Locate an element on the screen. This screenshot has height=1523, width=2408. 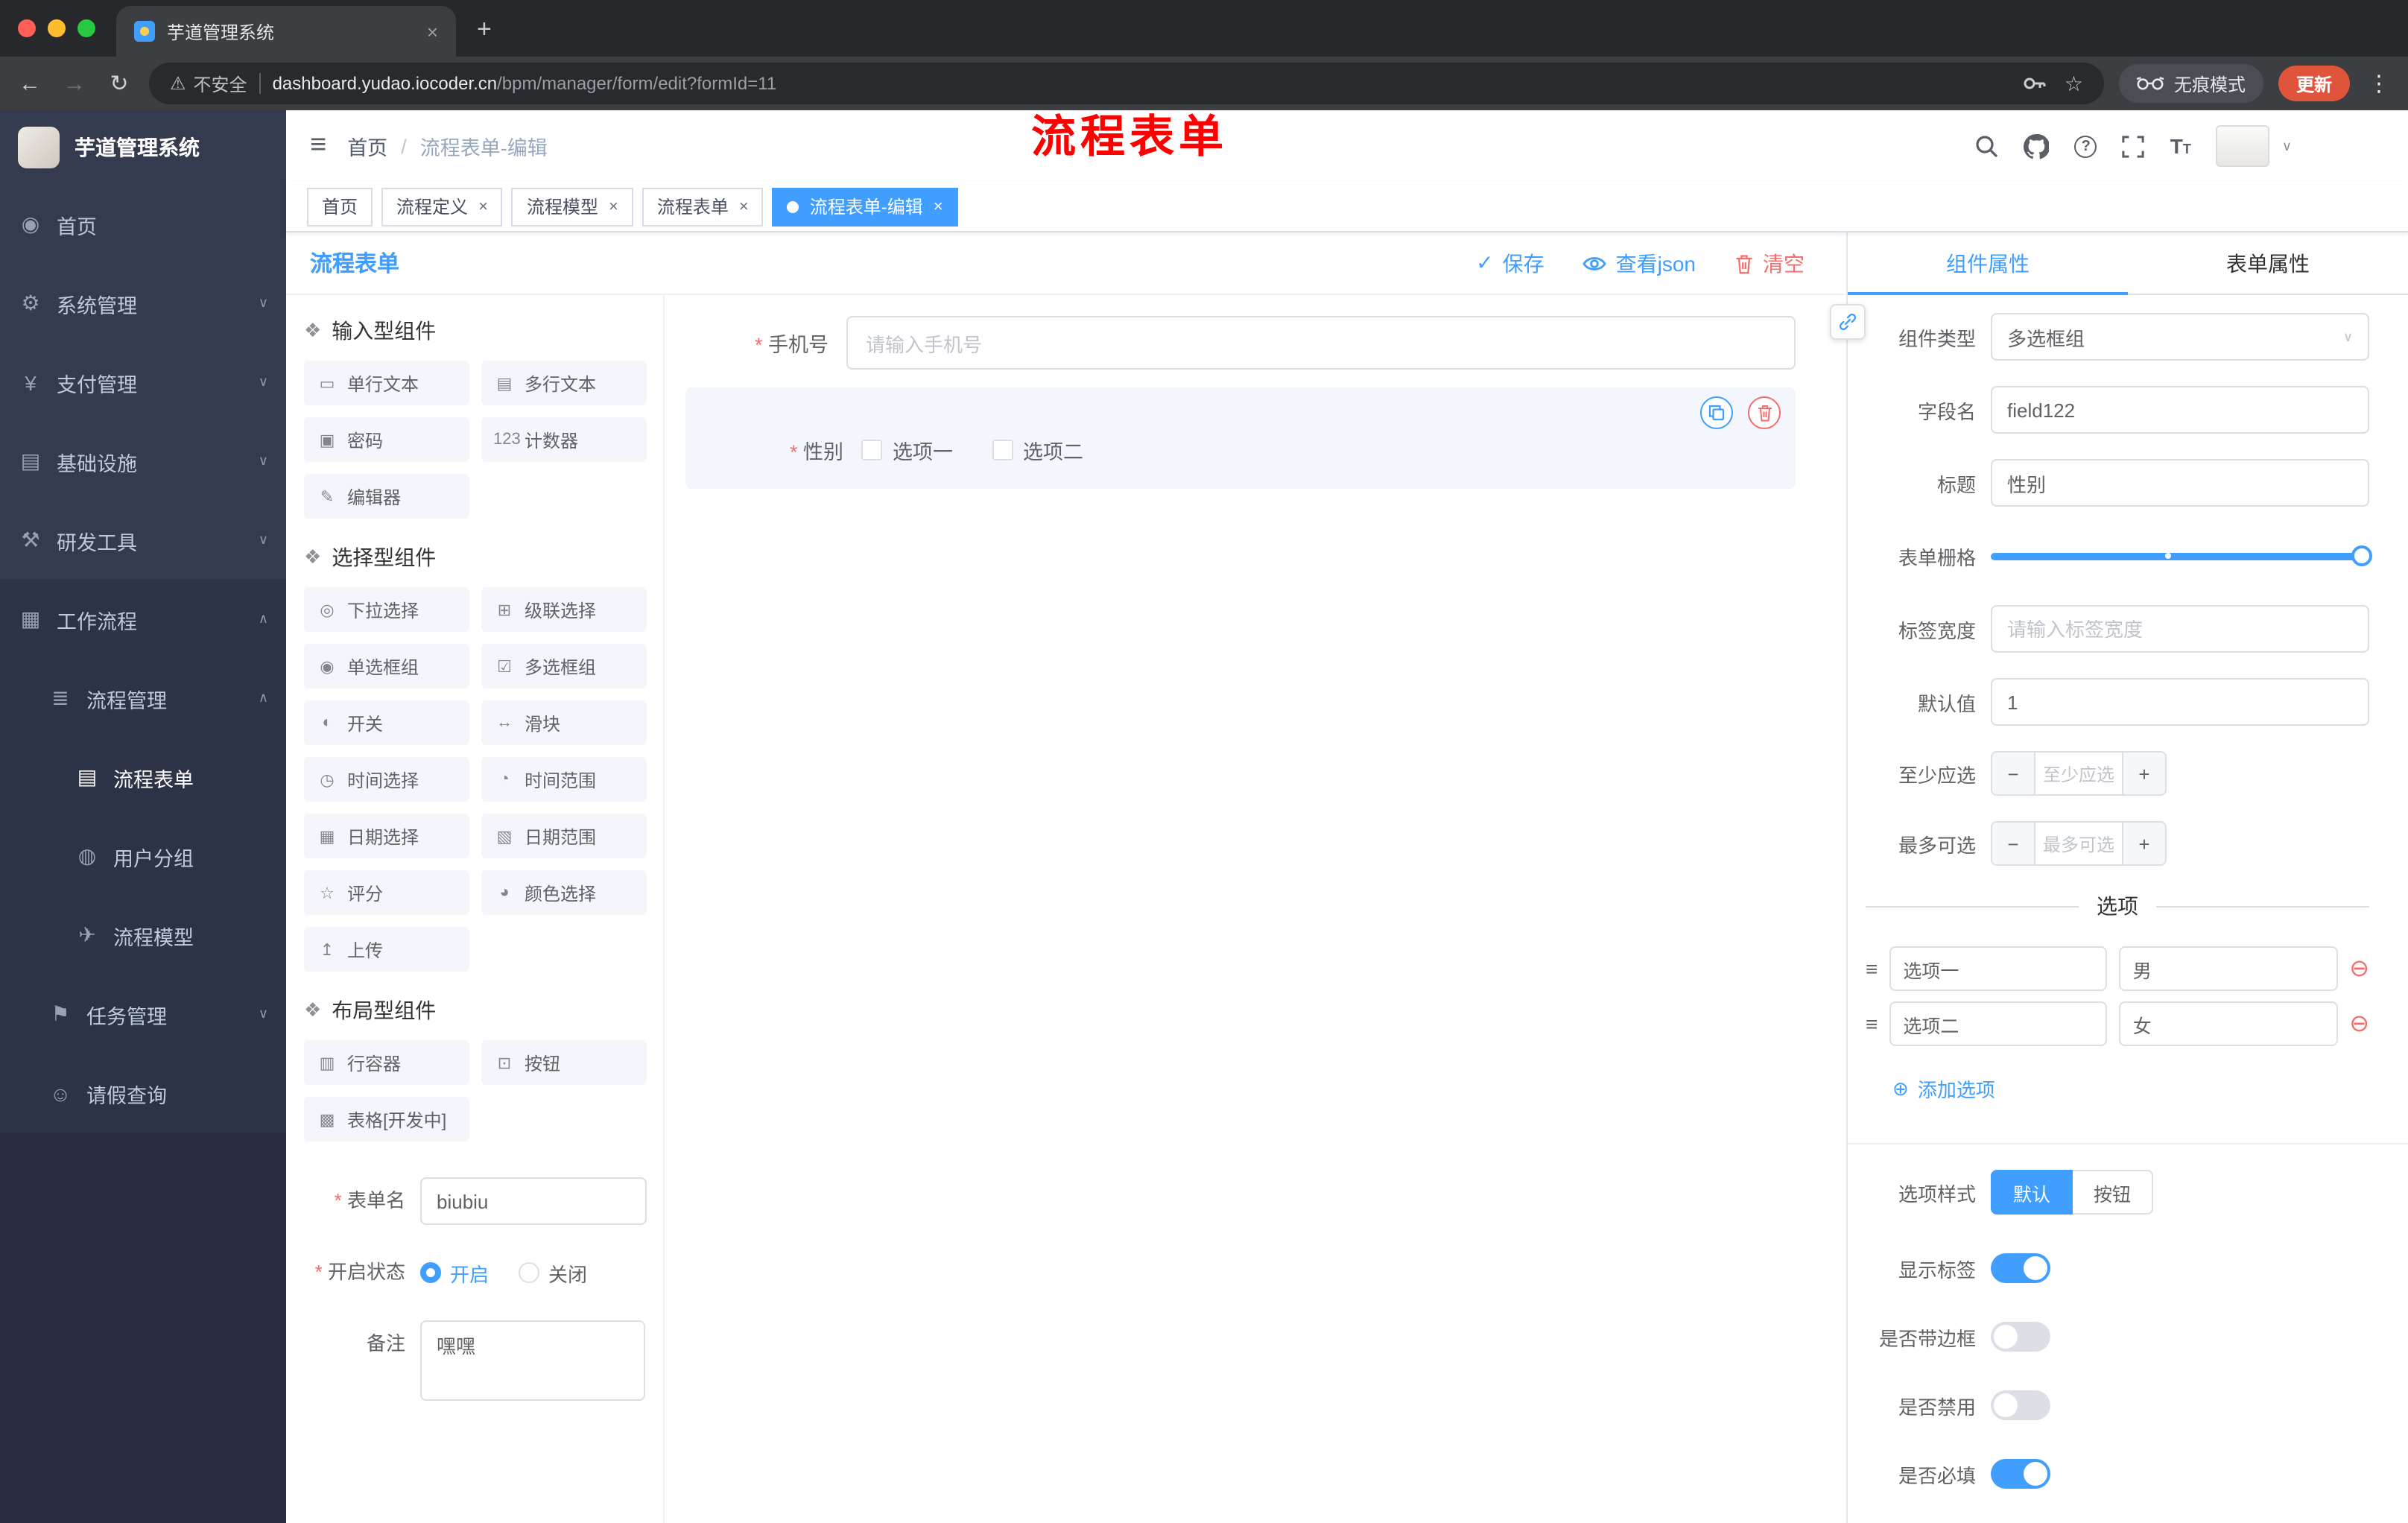
sidebar-item-system: ⚙ 系统管理 ∨ is located at coordinates (143, 304).